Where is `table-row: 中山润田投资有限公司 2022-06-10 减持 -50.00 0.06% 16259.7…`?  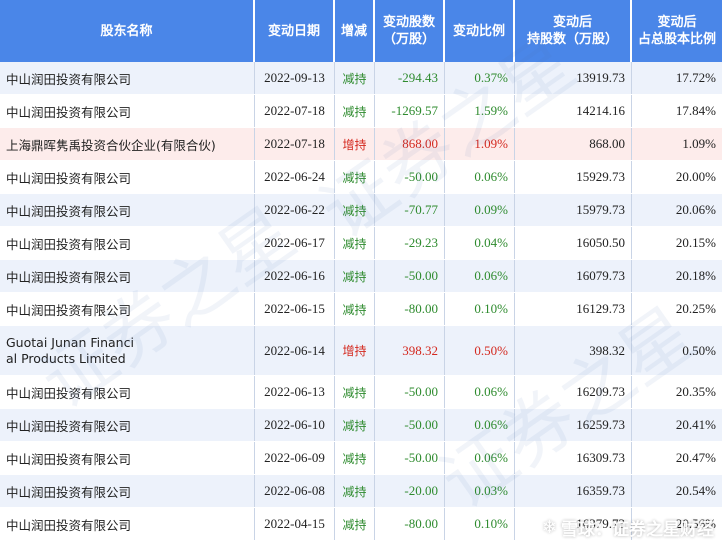 table-row: 中山润田投资有限公司 2022-06-10 减持 -50.00 0.06% 16259.7… is located at coordinates (361, 425).